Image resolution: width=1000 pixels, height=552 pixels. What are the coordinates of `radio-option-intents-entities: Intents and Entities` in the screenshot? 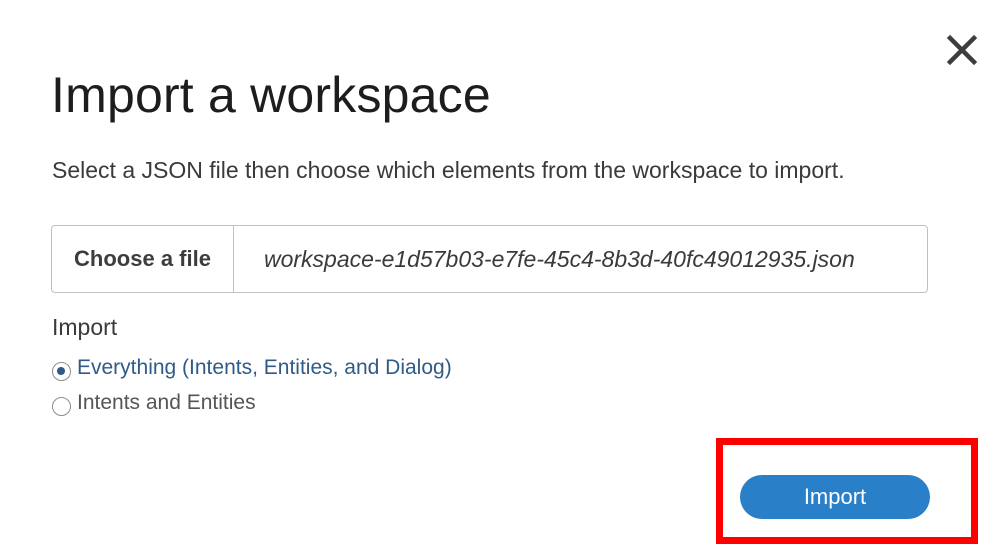 It's located at (154, 402).